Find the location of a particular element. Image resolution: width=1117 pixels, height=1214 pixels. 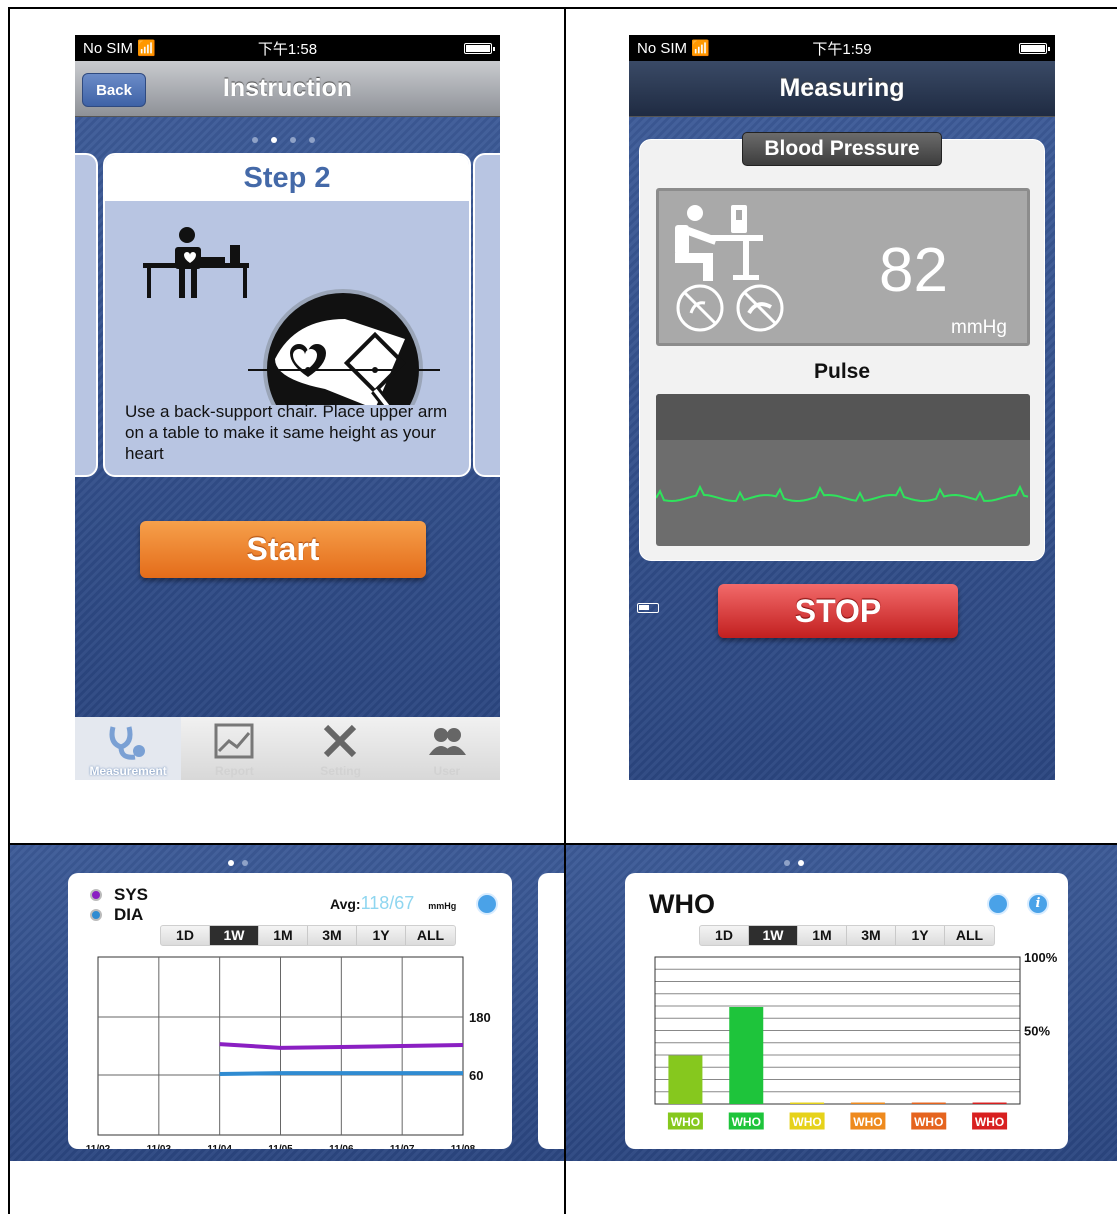

x-tick-label: 11/06 is located at coordinates (341, 1146).